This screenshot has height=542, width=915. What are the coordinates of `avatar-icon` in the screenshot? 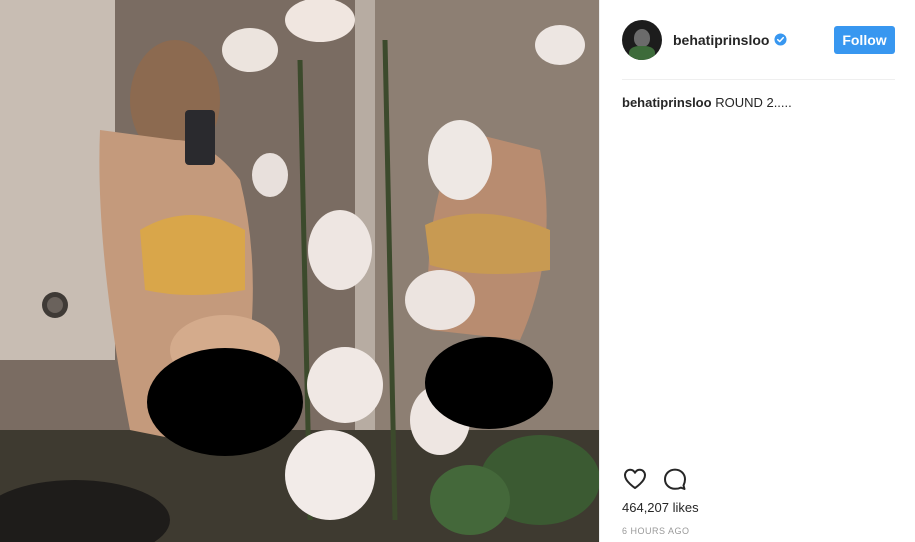 It's located at (642, 39).